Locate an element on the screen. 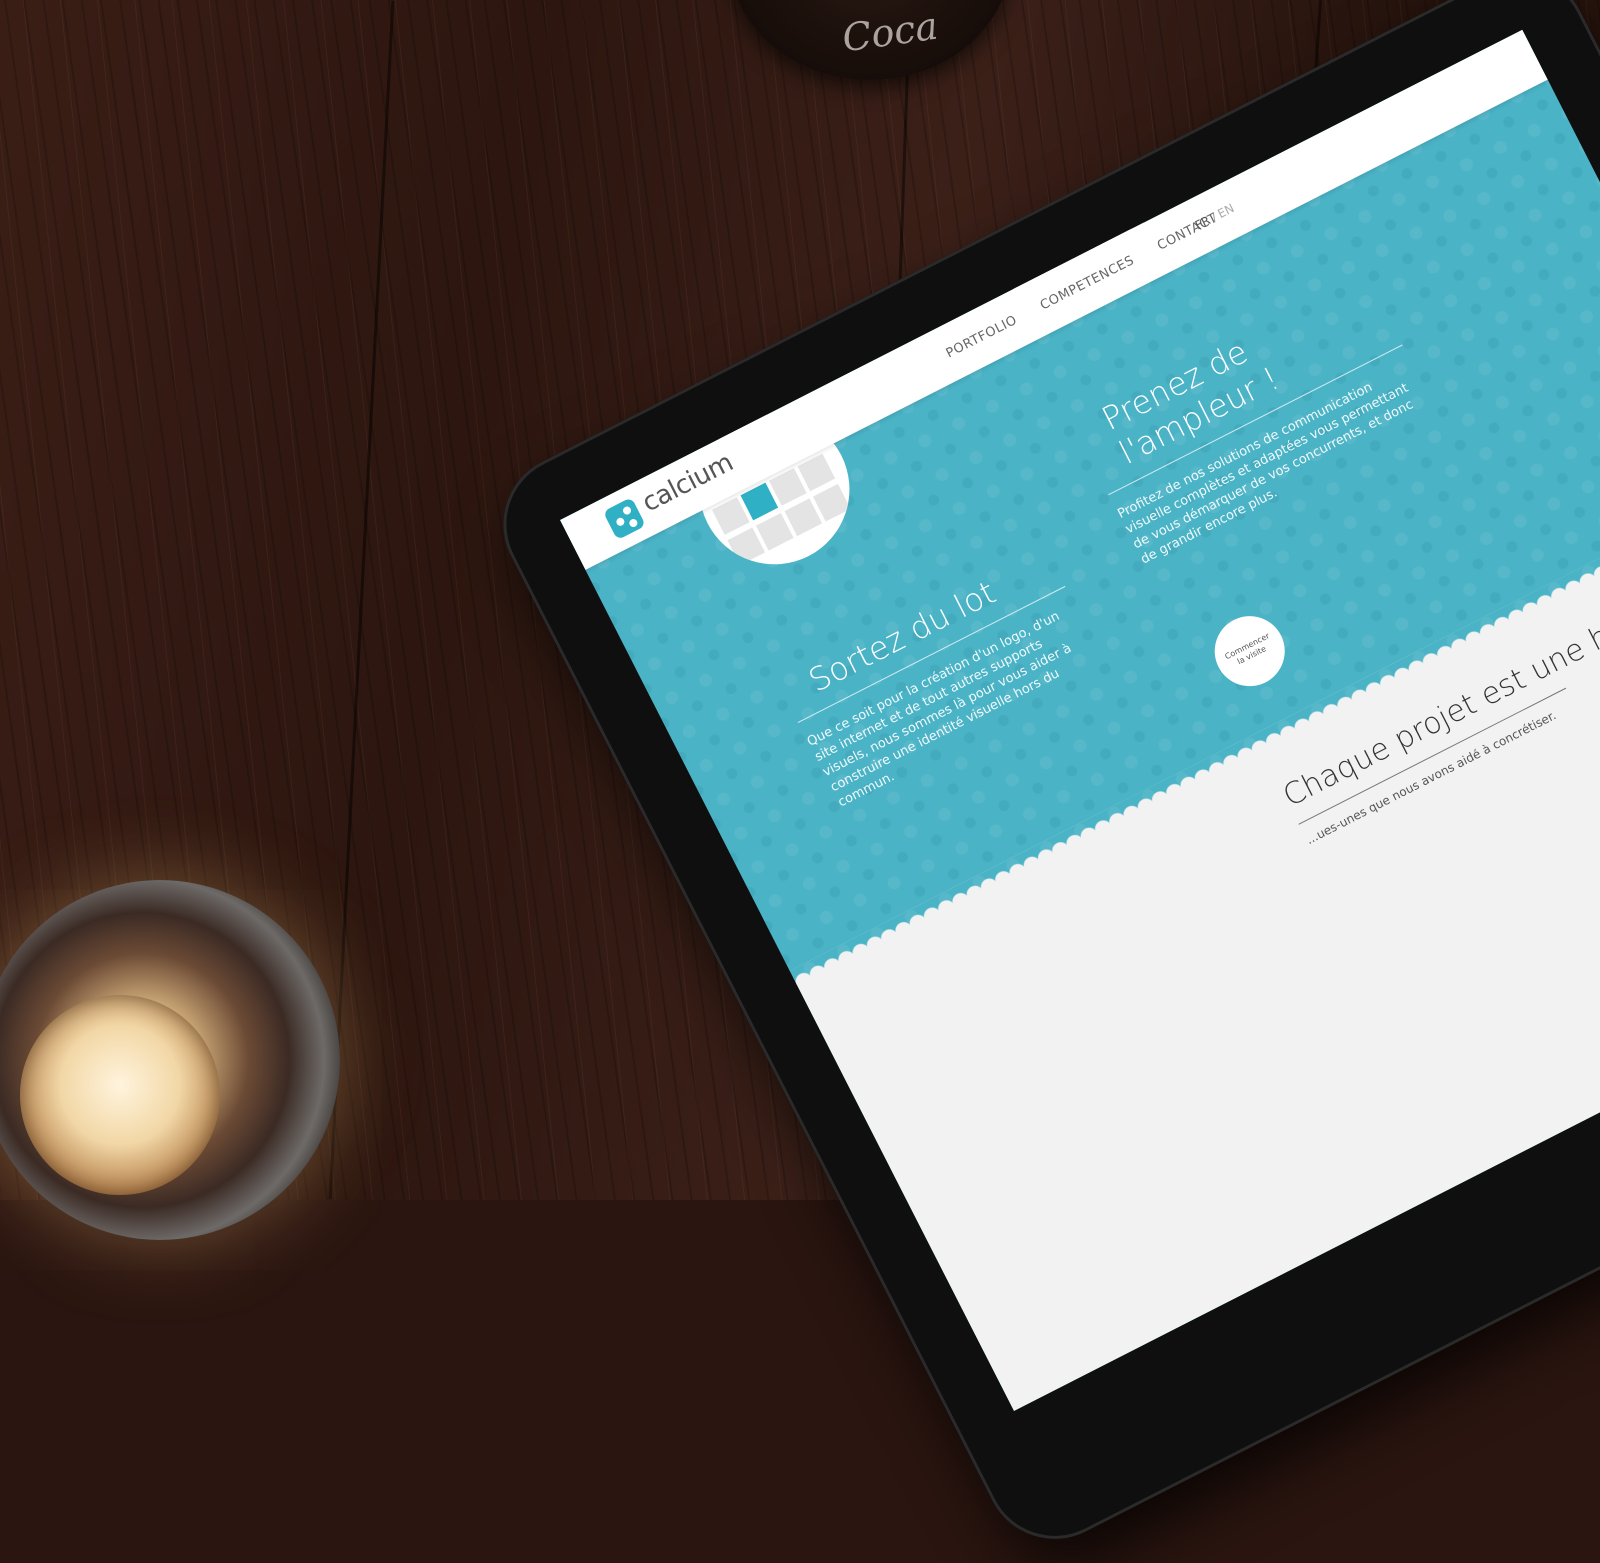  candle-flame-glow is located at coordinates (120, 1095).